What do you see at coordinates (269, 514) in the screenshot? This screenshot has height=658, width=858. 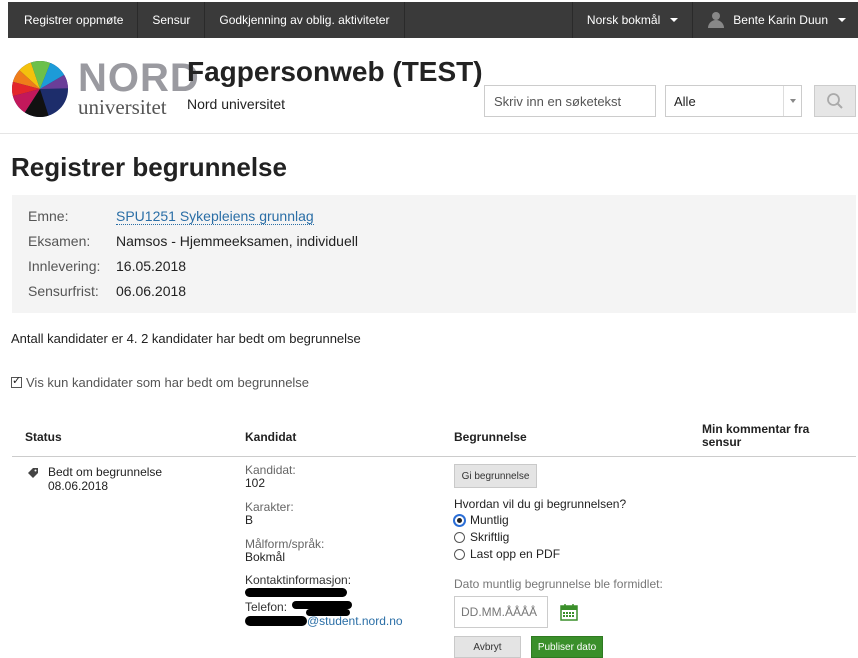 I see `karakter-block: Karakter: B` at bounding box center [269, 514].